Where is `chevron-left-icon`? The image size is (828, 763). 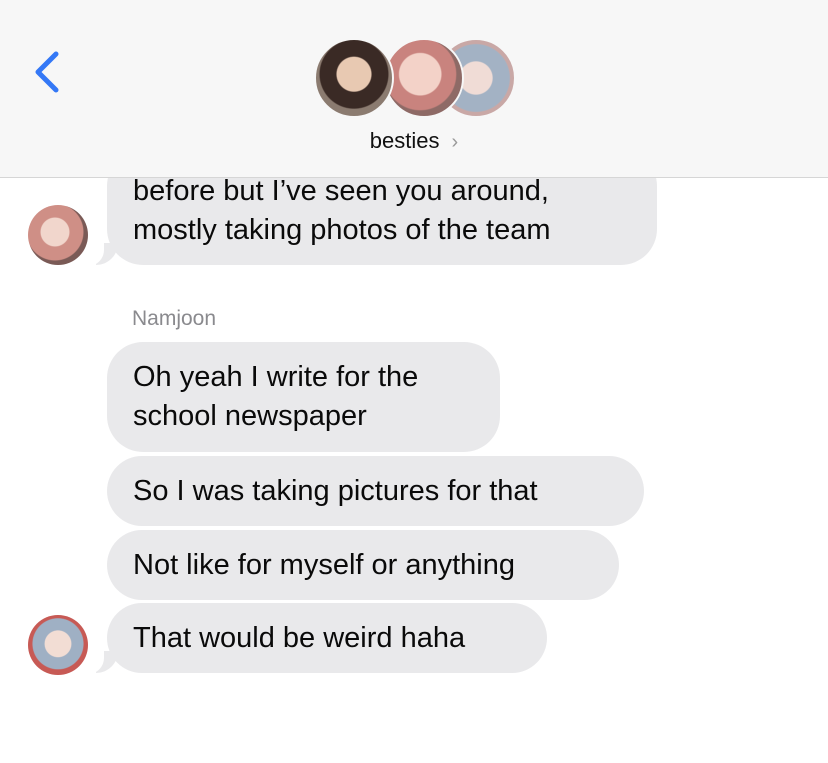
chevron-left-icon is located at coordinates (47, 72).